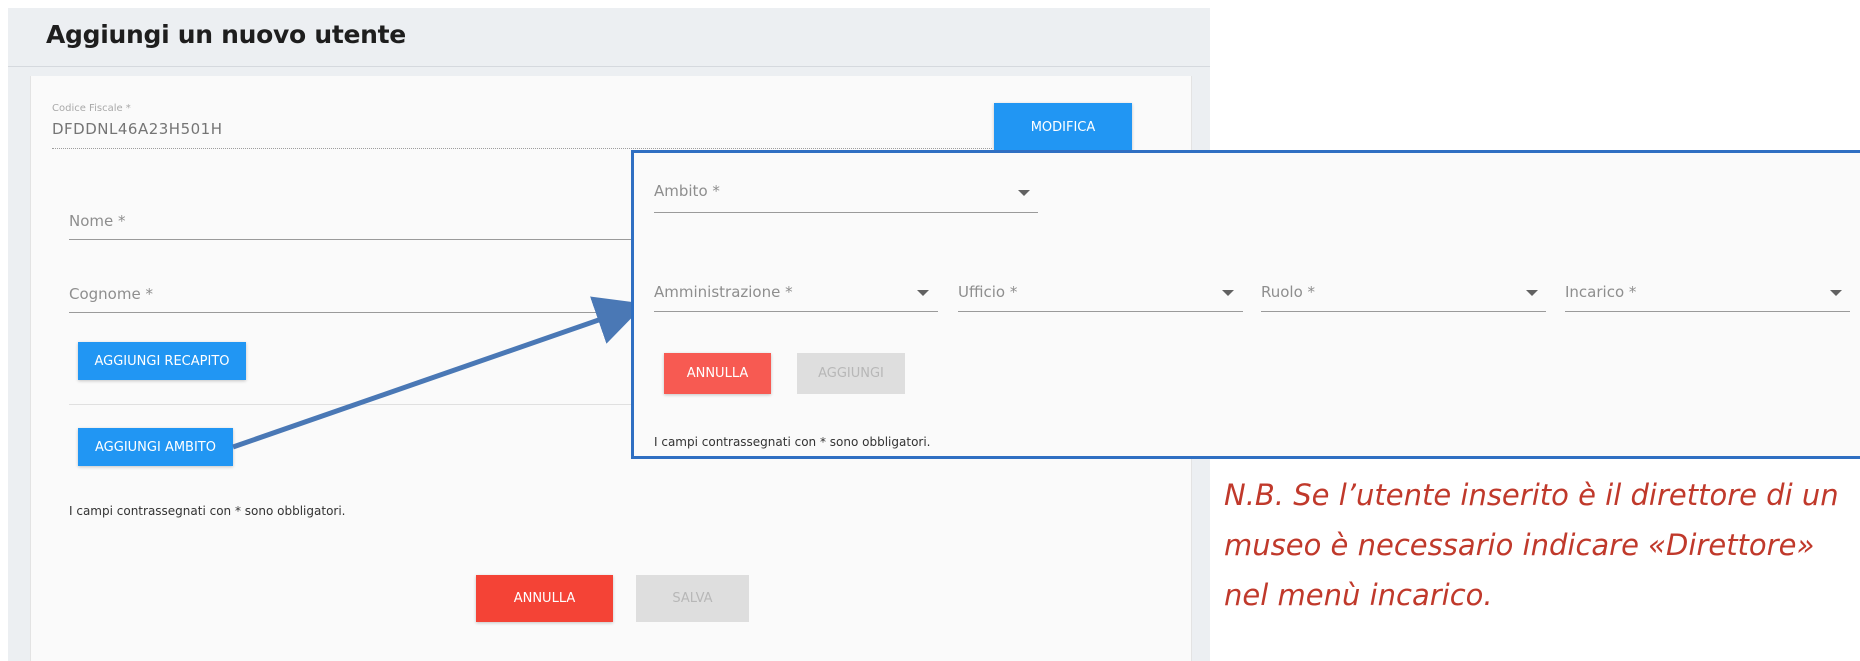 The image size is (1860, 661). What do you see at coordinates (1836, 293) in the screenshot?
I see `incarico-chevron-down-icon` at bounding box center [1836, 293].